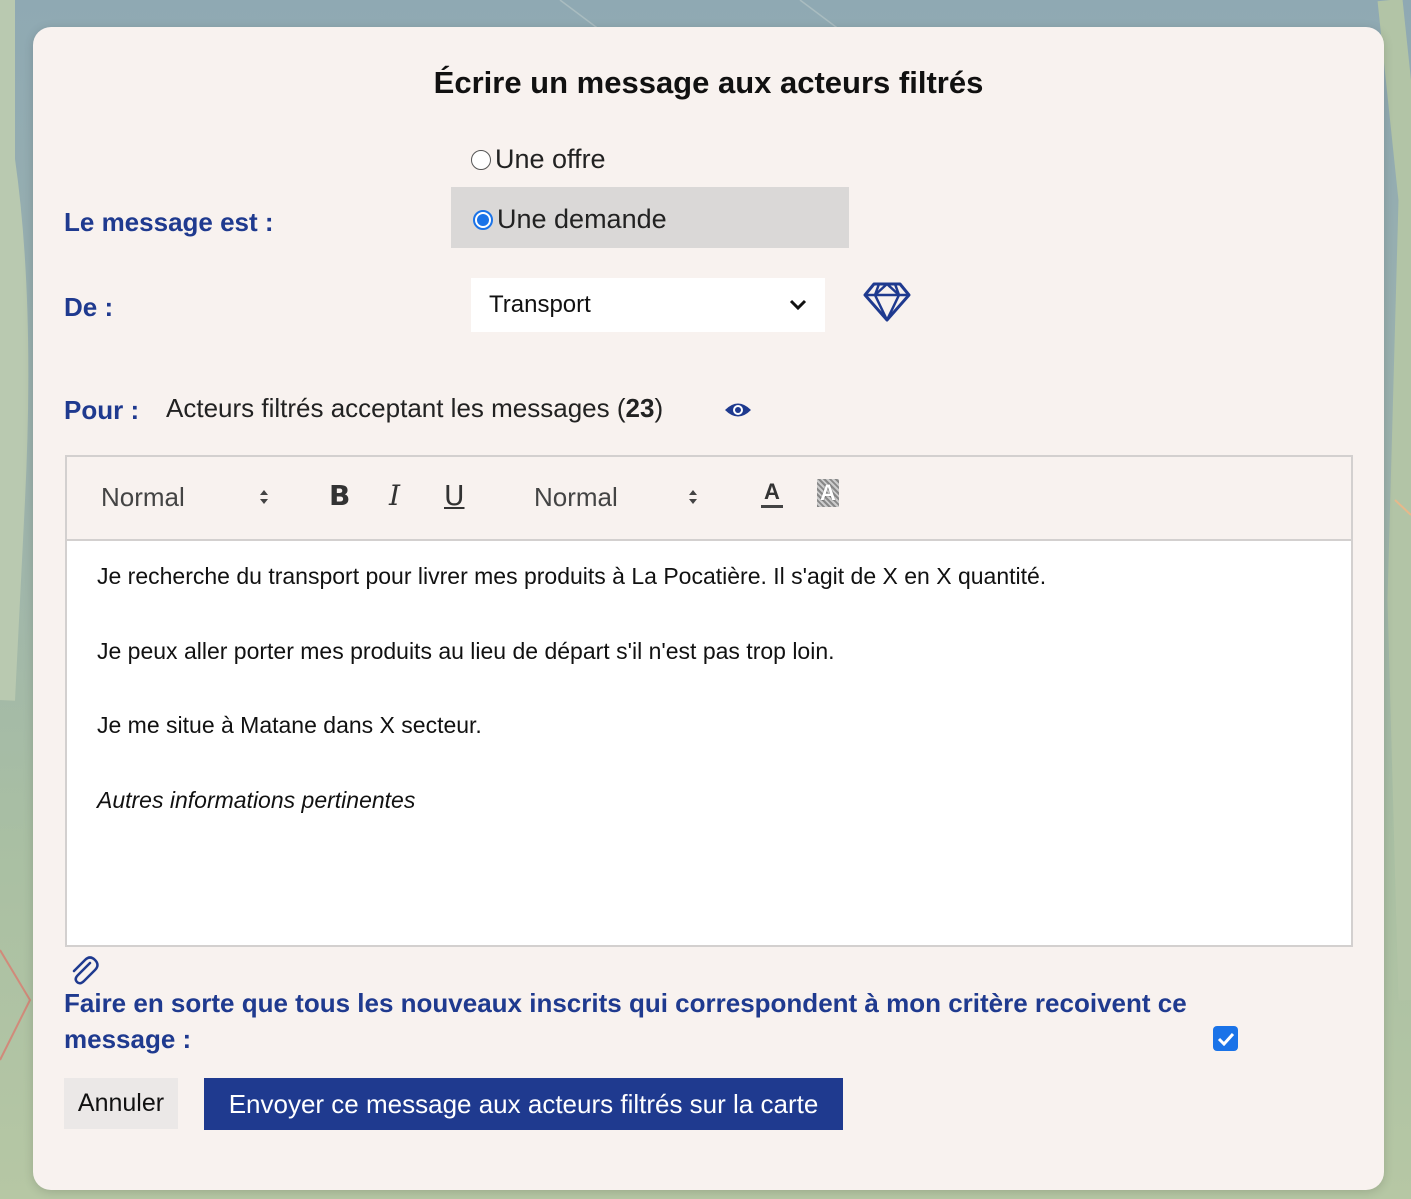  I want to click on radio-demande-label: Une demande, so click(582, 219).